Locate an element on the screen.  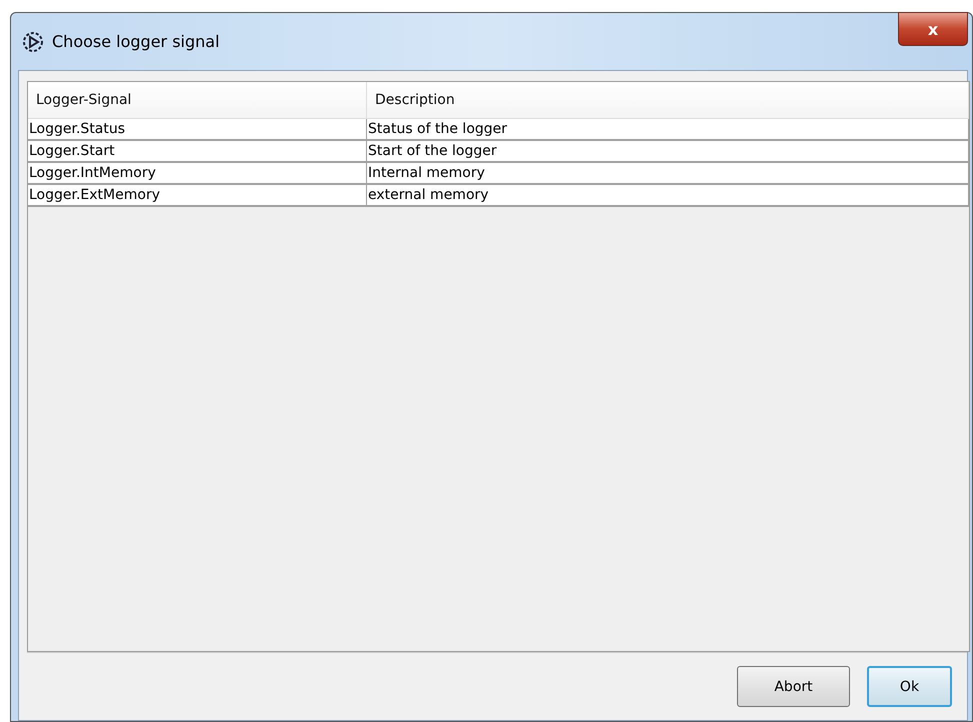
table-cell: external memory is located at coordinates (668, 195).